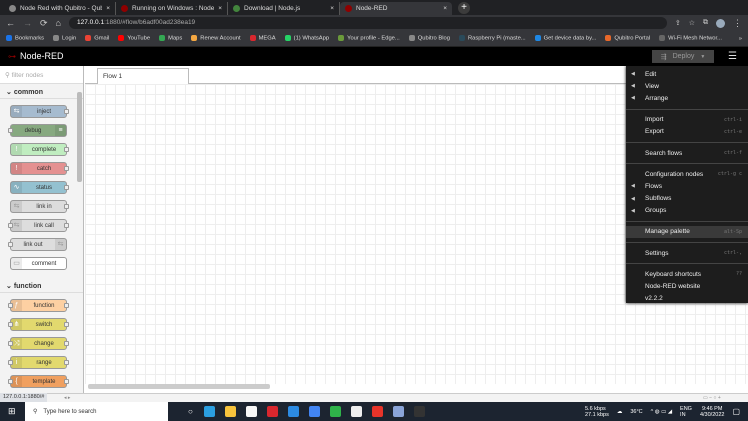 The width and height of the screenshot is (748, 421). I want to click on palette-node-change: ⤨ change, so click(38, 343).